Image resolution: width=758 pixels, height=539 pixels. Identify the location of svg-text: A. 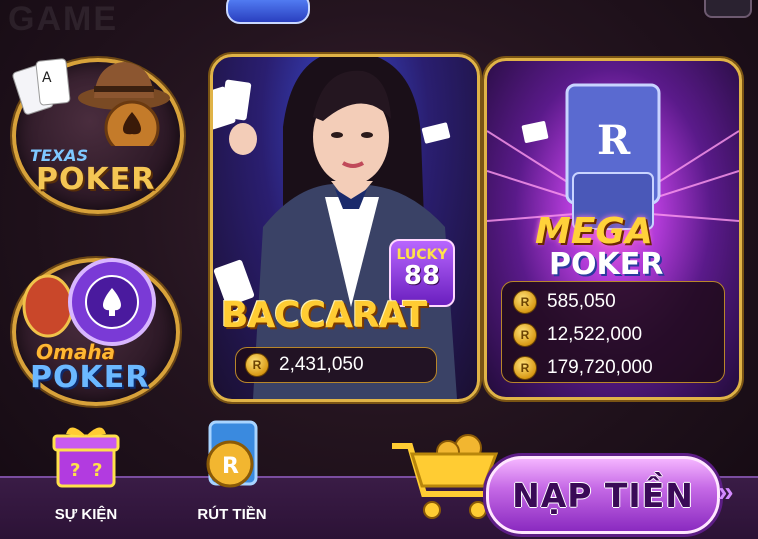
(47, 78).